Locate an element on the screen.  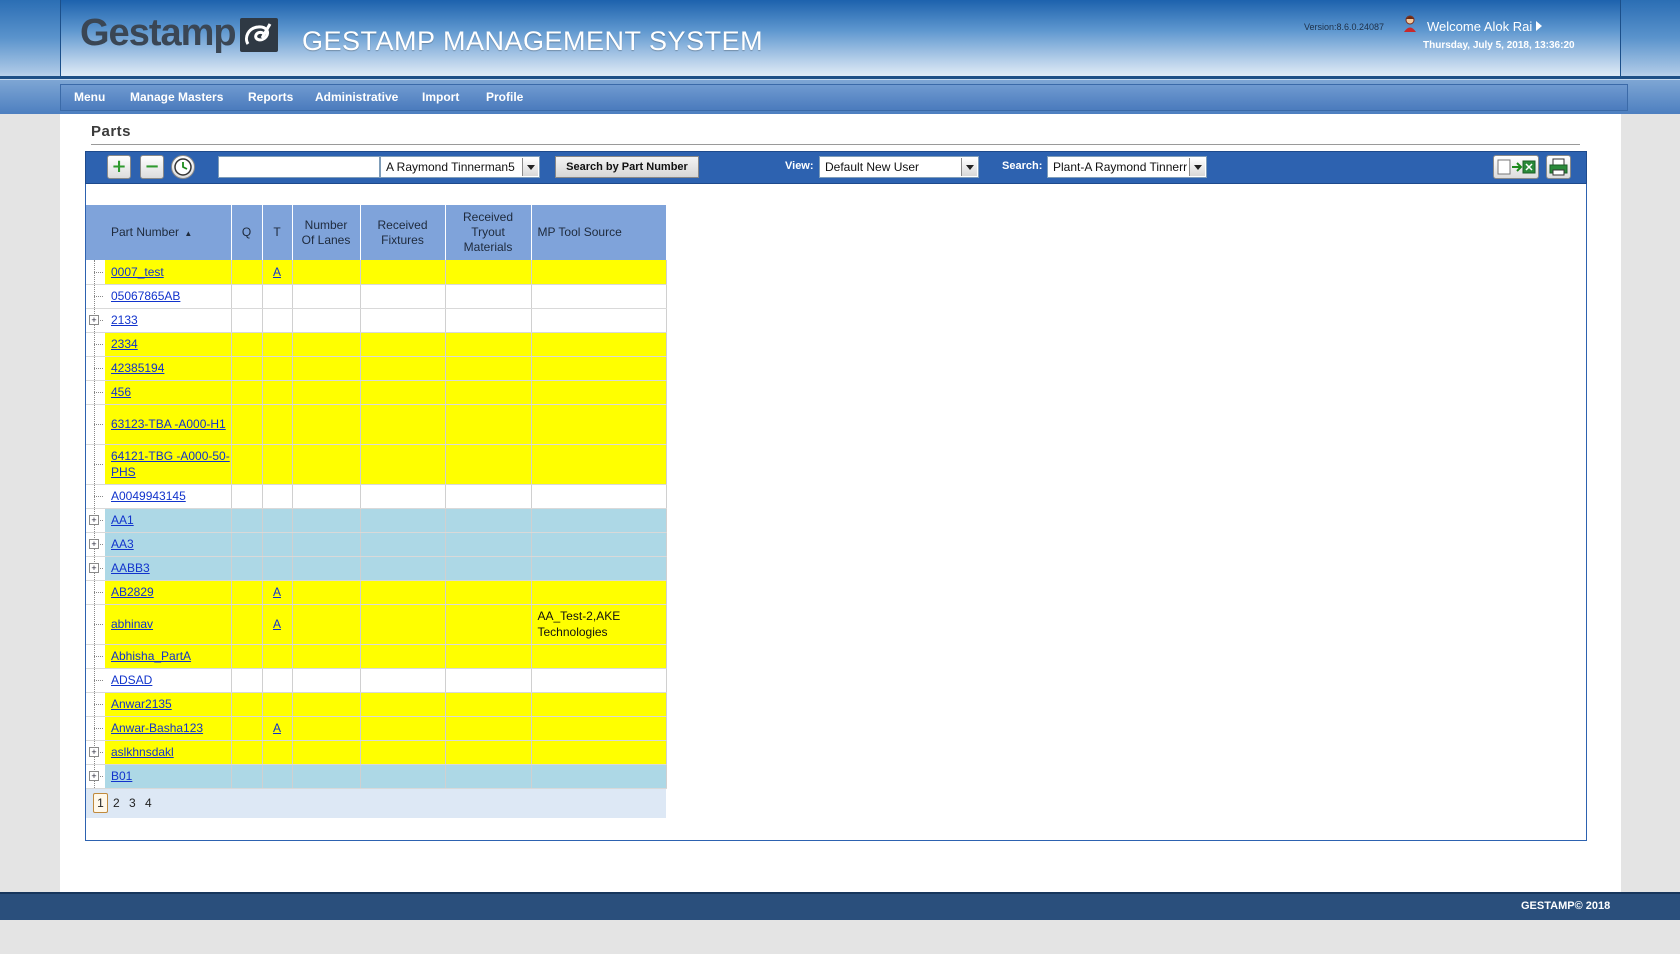
search-by-part-number-button: Search by Part Number is located at coordinates (627, 167).